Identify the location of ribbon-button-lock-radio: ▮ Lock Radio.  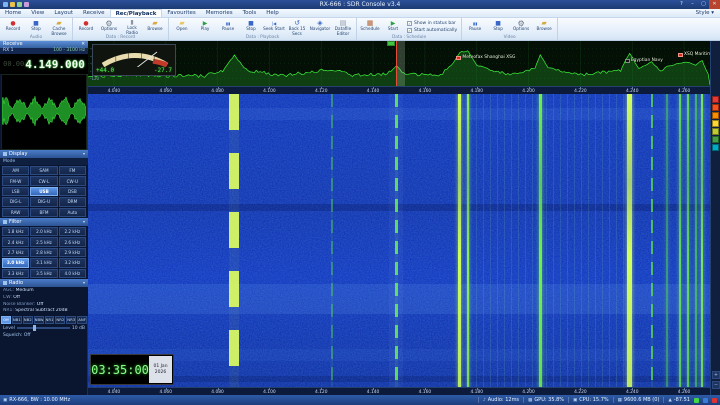
(132, 27).